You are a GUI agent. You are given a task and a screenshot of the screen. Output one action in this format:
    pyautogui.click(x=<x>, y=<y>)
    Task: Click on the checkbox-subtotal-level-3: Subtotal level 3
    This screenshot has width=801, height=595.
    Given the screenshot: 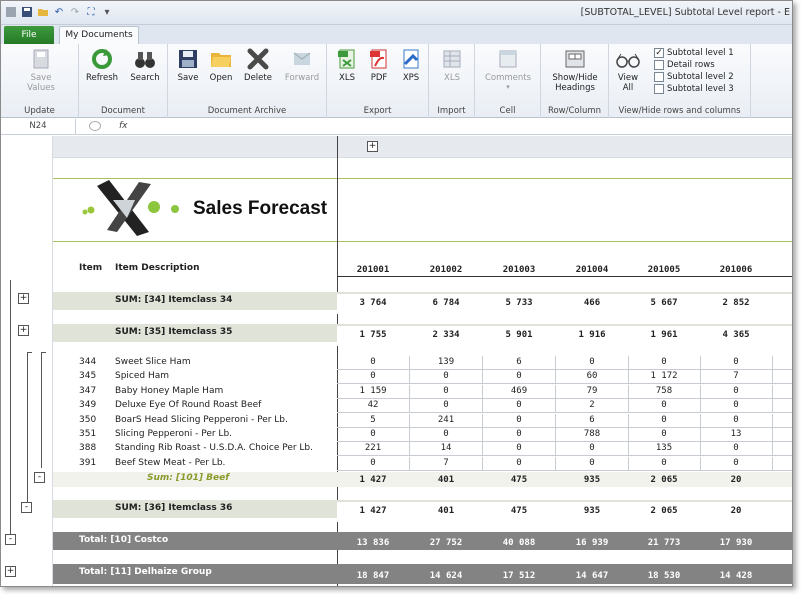 What is the action you would take?
    pyautogui.click(x=694, y=89)
    